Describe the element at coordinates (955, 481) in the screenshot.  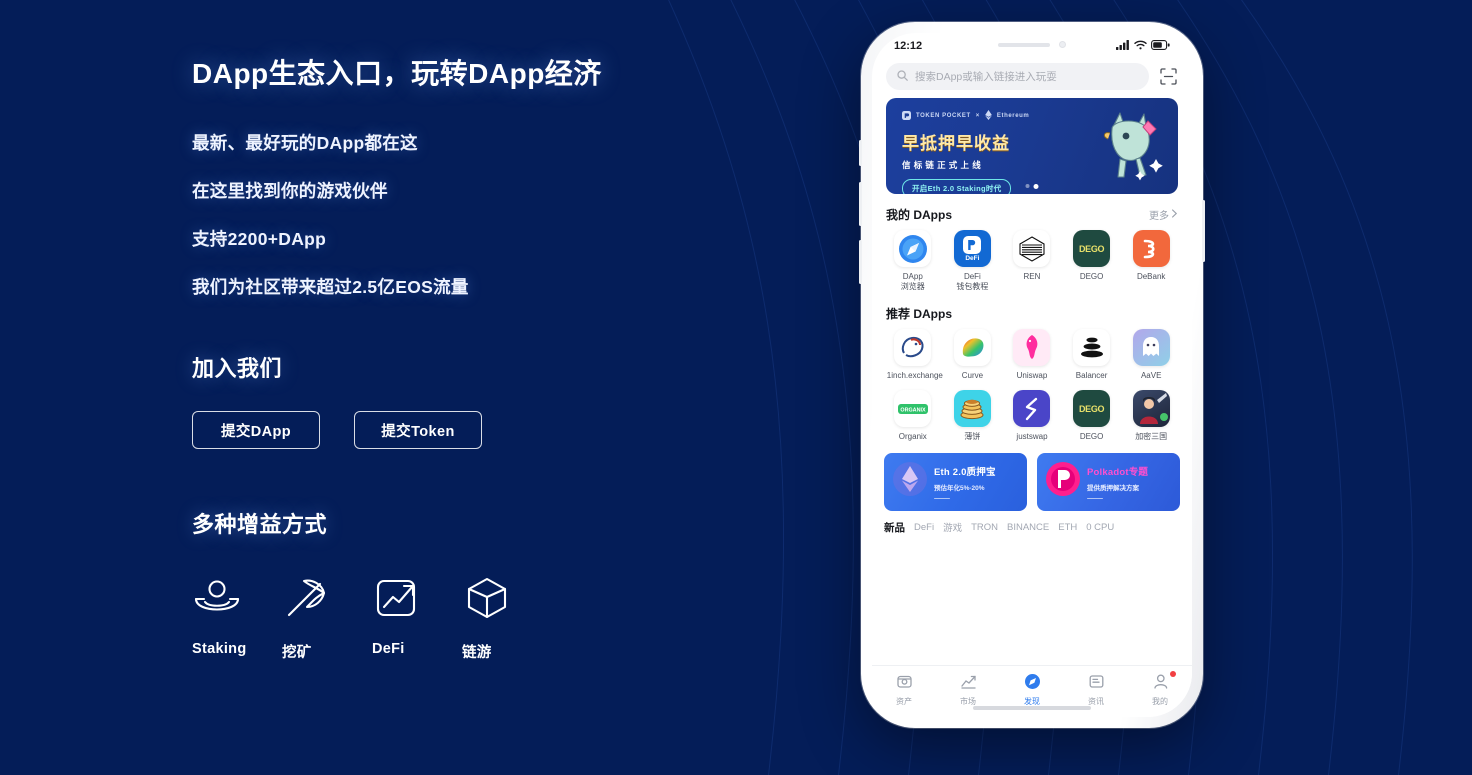
I see `eth-staking-promo-card: Eth 2.0质押宝 预估年化5%-20%` at that location.